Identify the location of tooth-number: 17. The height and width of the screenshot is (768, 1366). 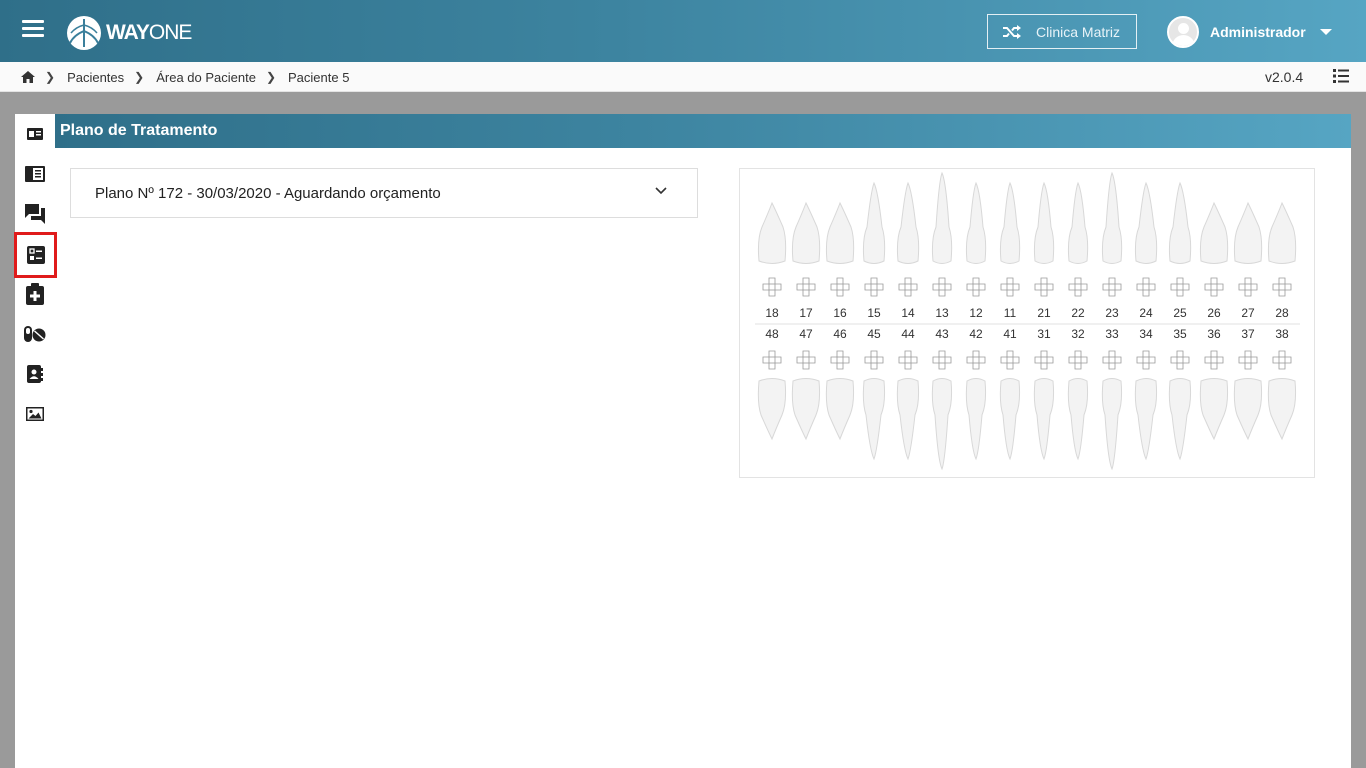
(806, 313).